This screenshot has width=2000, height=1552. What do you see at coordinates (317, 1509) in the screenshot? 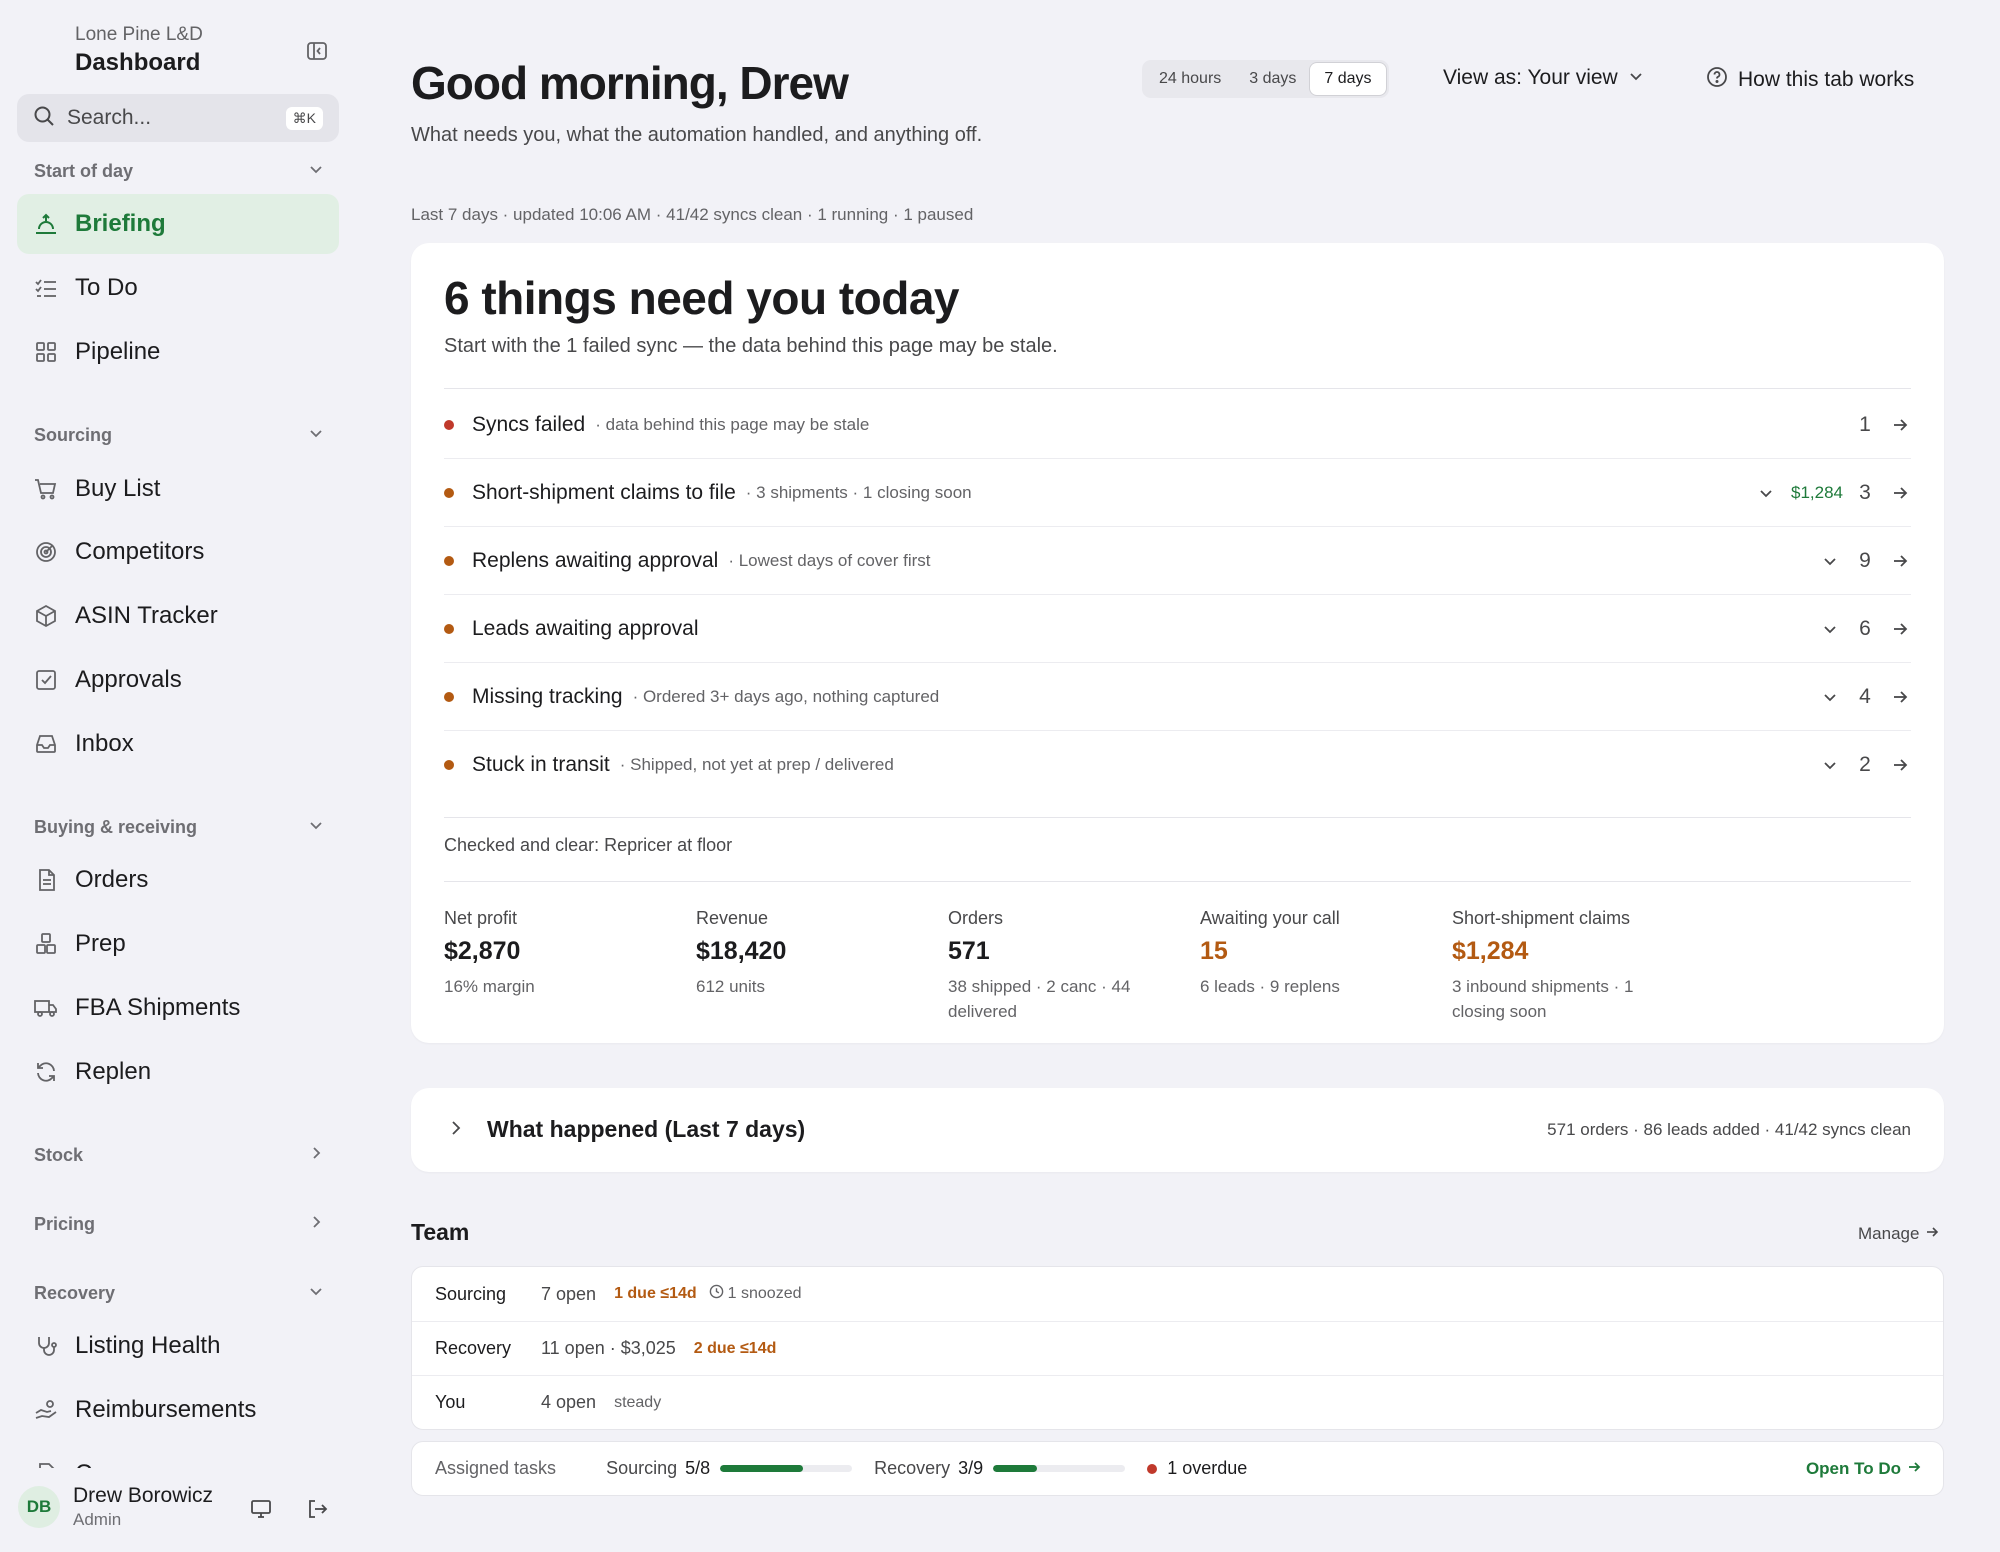
I see `logout-icon` at bounding box center [317, 1509].